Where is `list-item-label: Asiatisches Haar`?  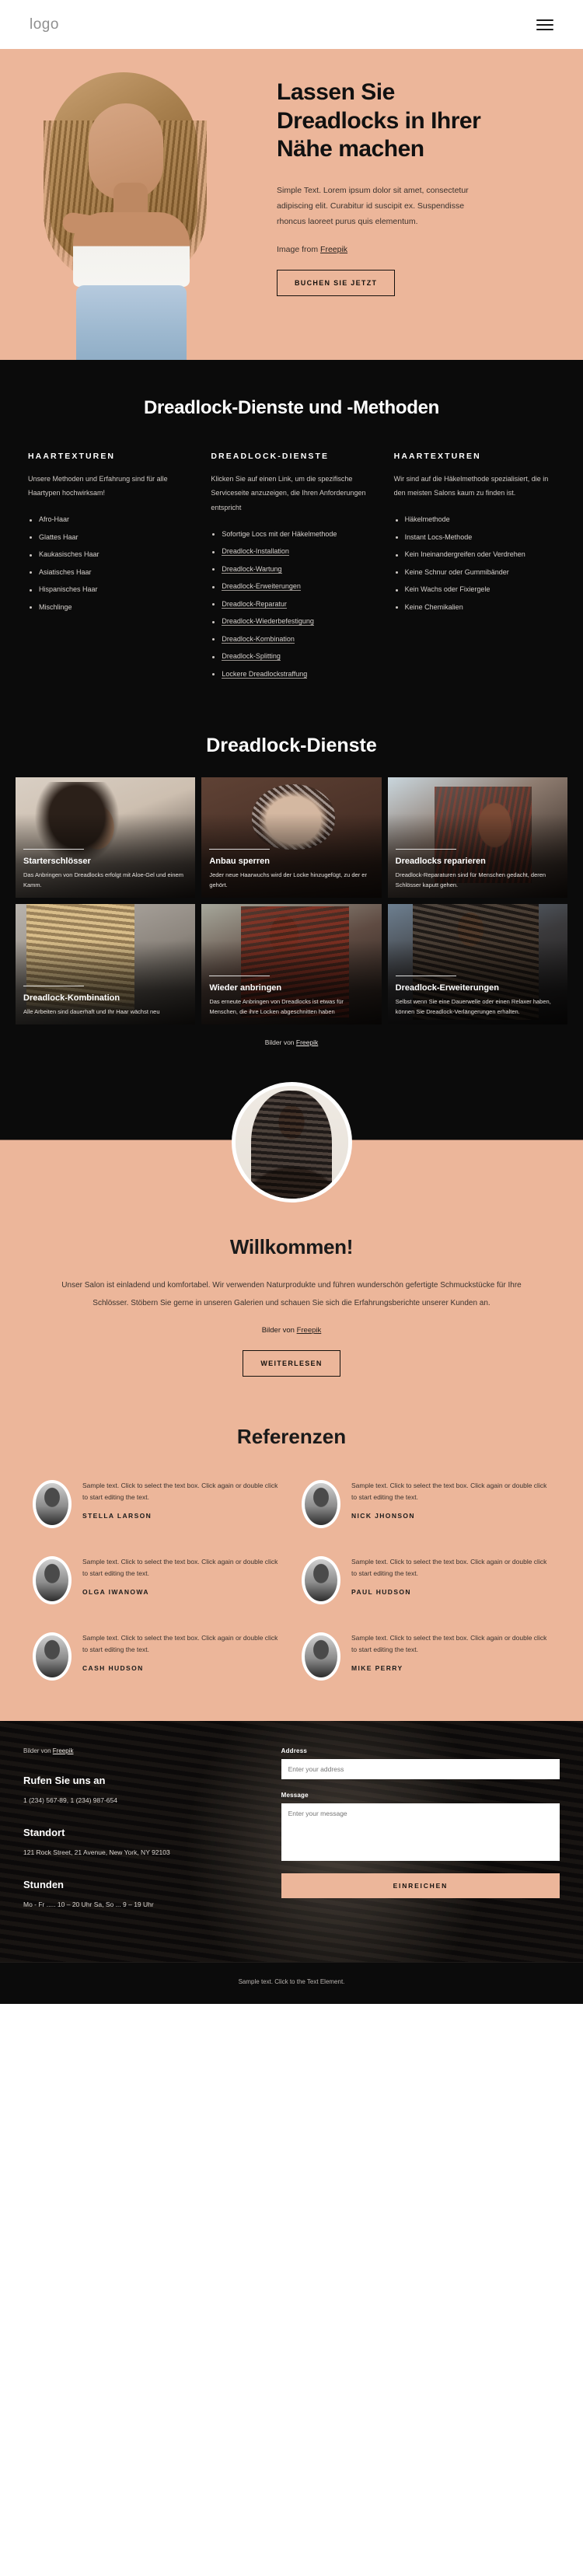
list-item-label: Asiatisches Haar is located at coordinates (65, 571).